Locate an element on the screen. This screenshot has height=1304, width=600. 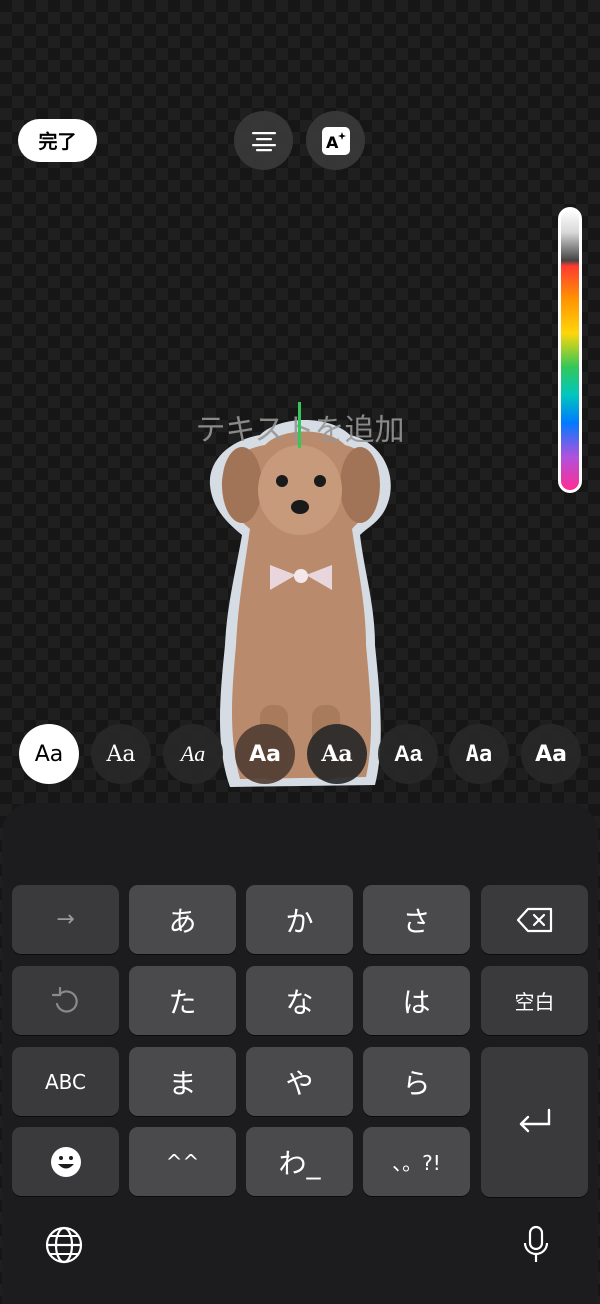
key-undo is located at coordinates (65, 1000).